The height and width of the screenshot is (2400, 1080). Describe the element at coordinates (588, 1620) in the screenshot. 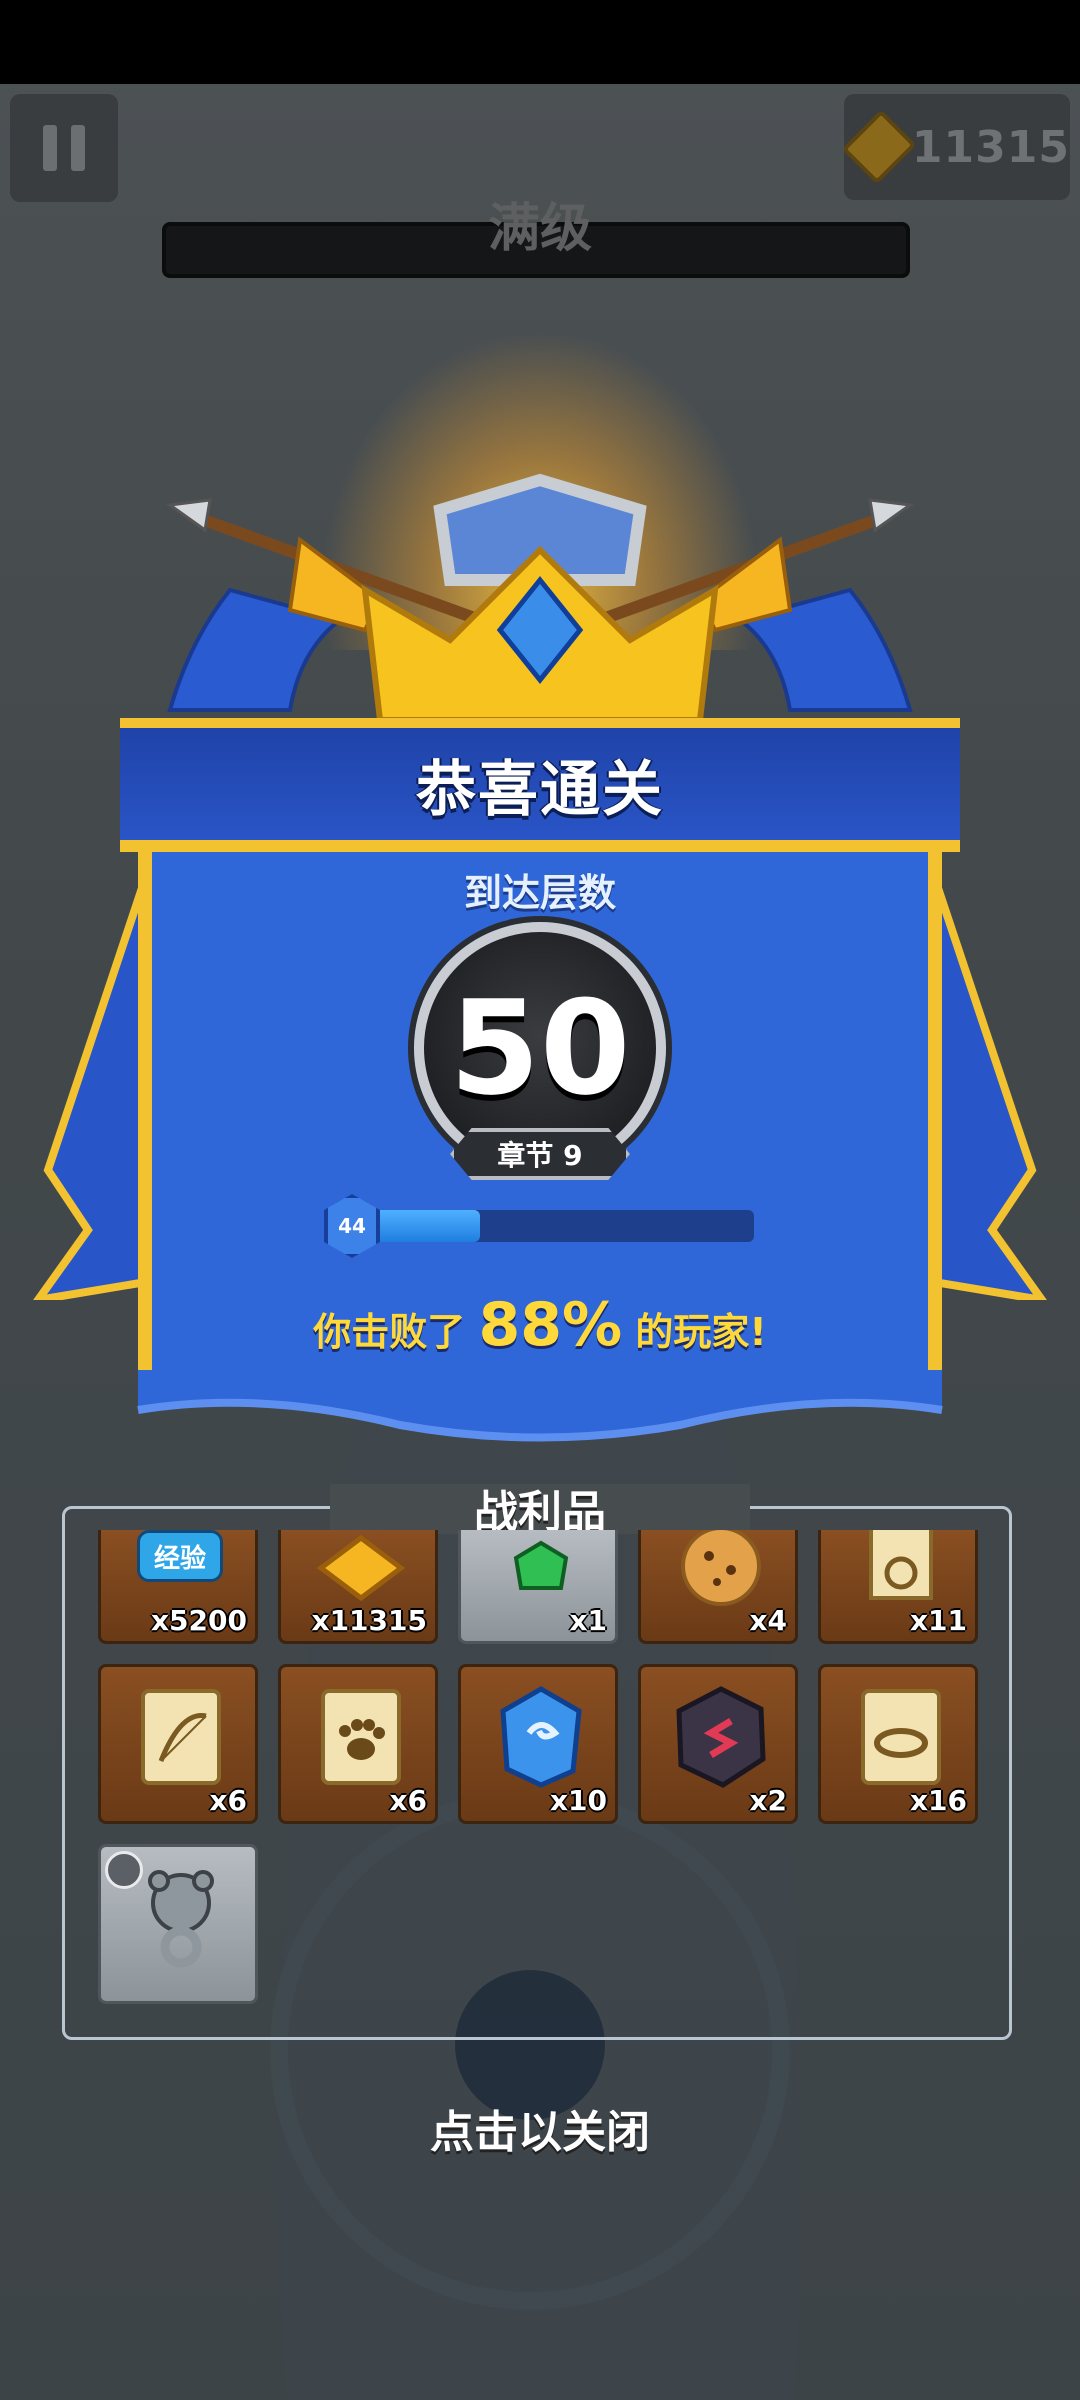

I see `loot-count: x1` at that location.